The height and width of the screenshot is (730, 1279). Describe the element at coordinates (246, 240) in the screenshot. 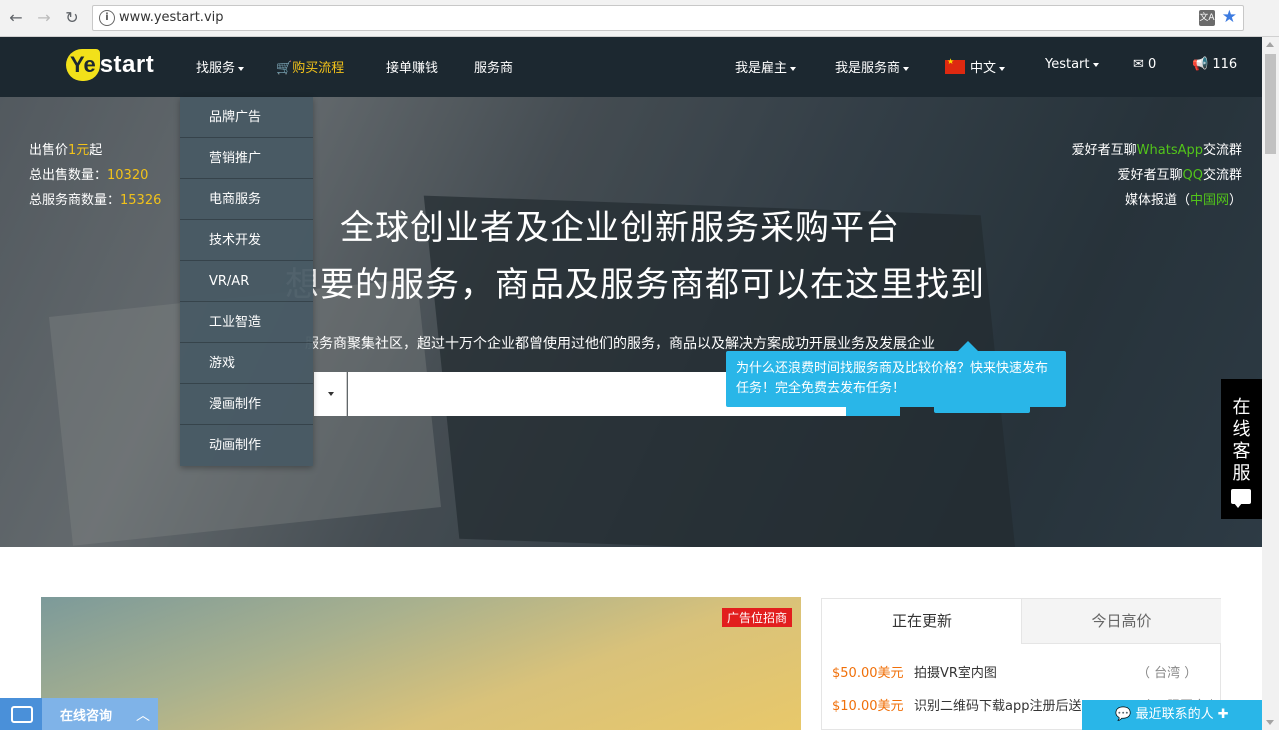

I see `dropdown-item-tech-dev: 技术开发` at that location.